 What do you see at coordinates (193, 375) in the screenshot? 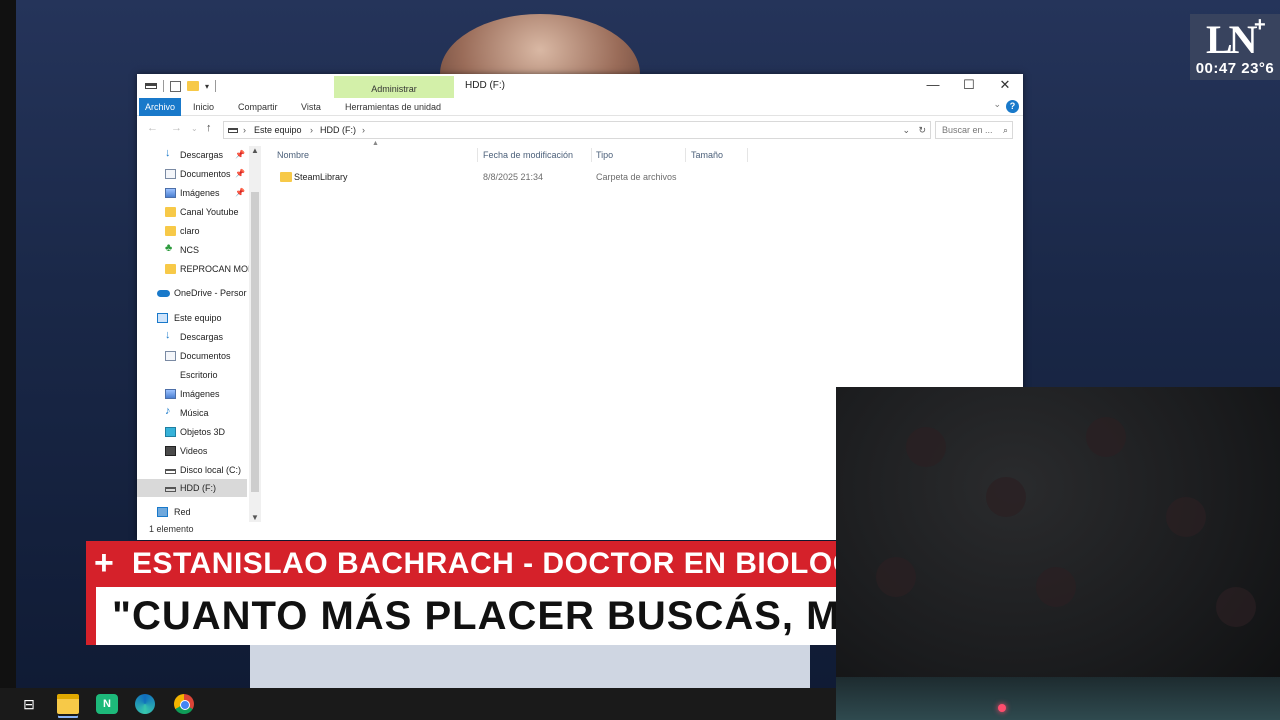
I see `nav-item-escritorio: Escritorio` at bounding box center [193, 375].